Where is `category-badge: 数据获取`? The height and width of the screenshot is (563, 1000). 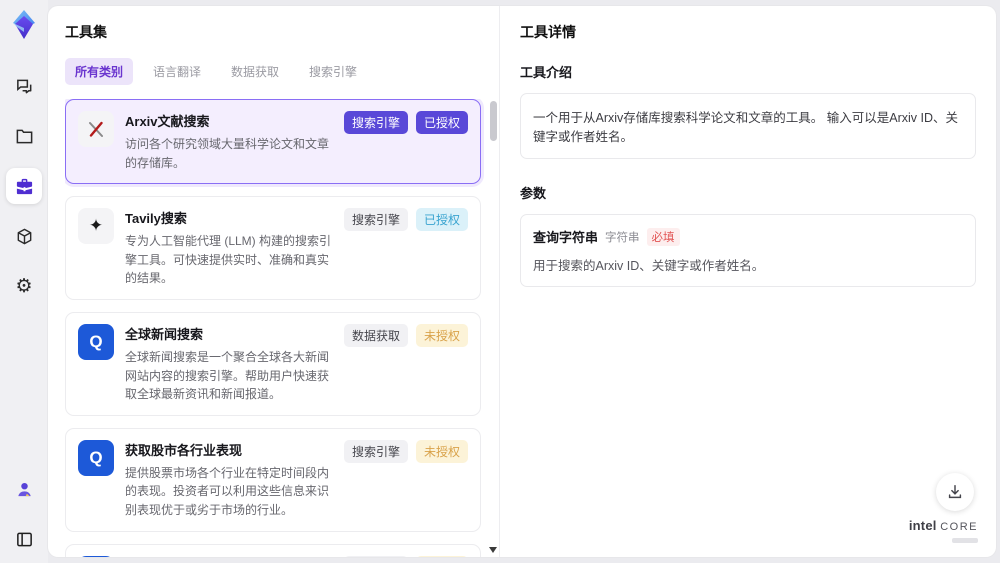 category-badge: 数据获取 is located at coordinates (375, 335).